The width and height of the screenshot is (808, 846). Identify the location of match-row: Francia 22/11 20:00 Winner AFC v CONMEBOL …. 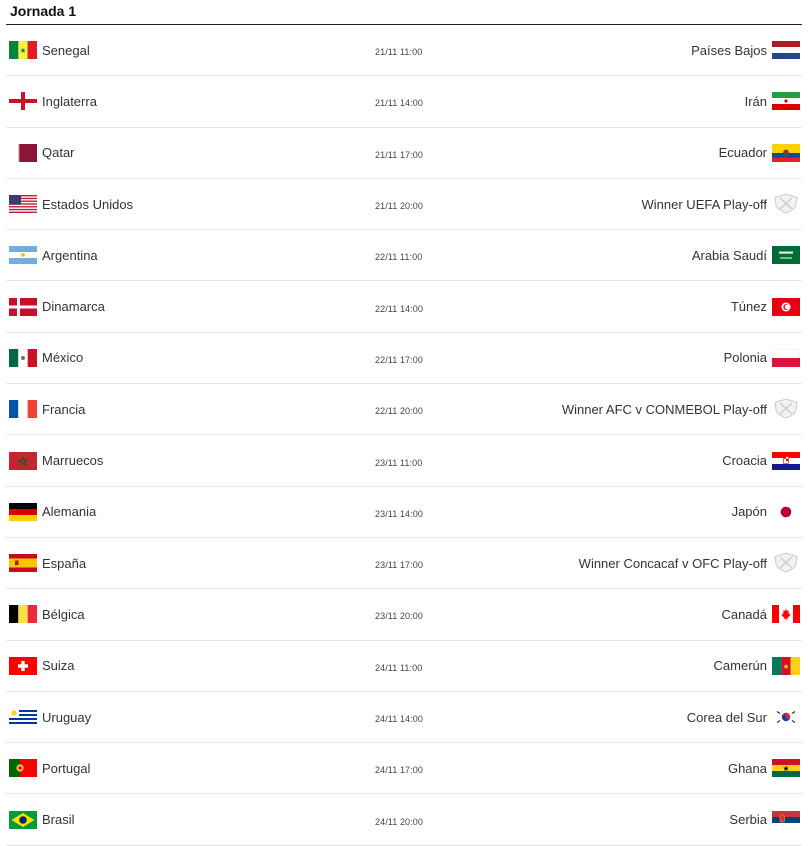
(404, 410).